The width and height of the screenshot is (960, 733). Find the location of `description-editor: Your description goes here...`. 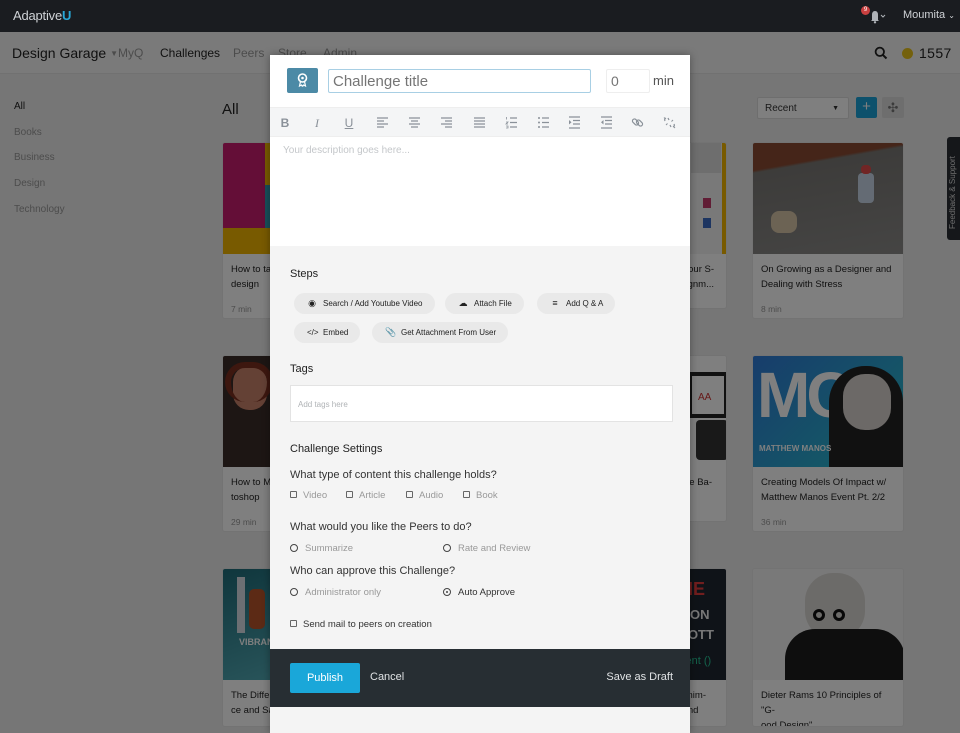

description-editor: Your description goes here... is located at coordinates (480, 191).